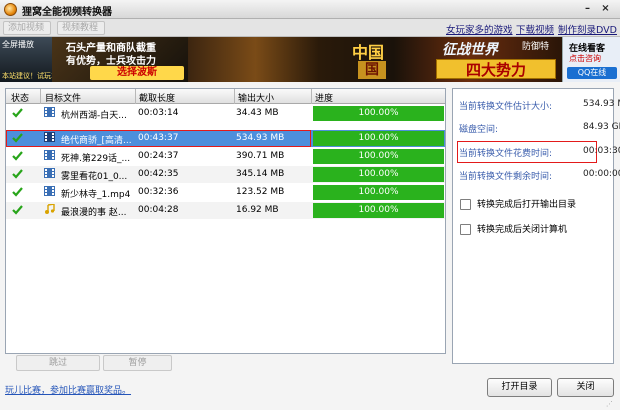  Describe the element at coordinates (27, 28) in the screenshot. I see `add-video-button: 添加视频` at that location.